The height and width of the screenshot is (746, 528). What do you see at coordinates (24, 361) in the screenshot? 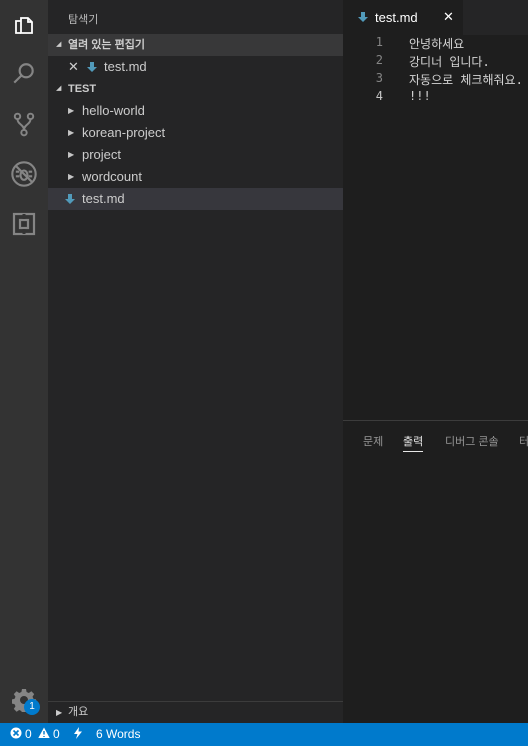
I see `activity-bar: 1` at bounding box center [24, 361].